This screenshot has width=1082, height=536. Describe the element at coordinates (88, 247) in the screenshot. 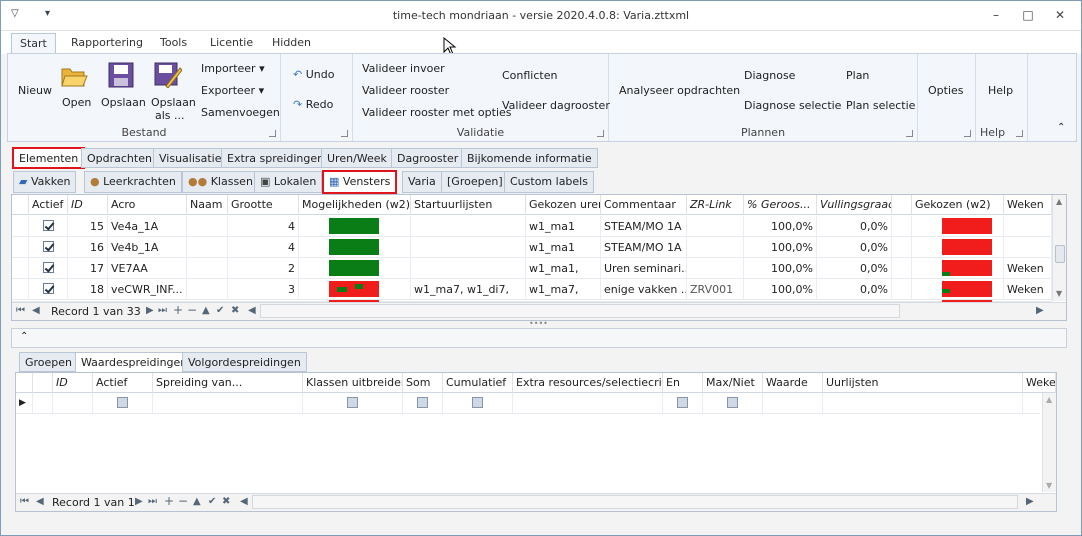

I see `cell-id: 16` at that location.